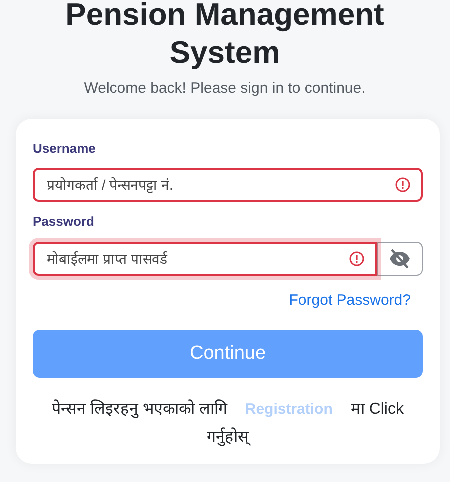 Image resolution: width=450 pixels, height=482 pixels. I want to click on eye-slash-icon, so click(400, 258).